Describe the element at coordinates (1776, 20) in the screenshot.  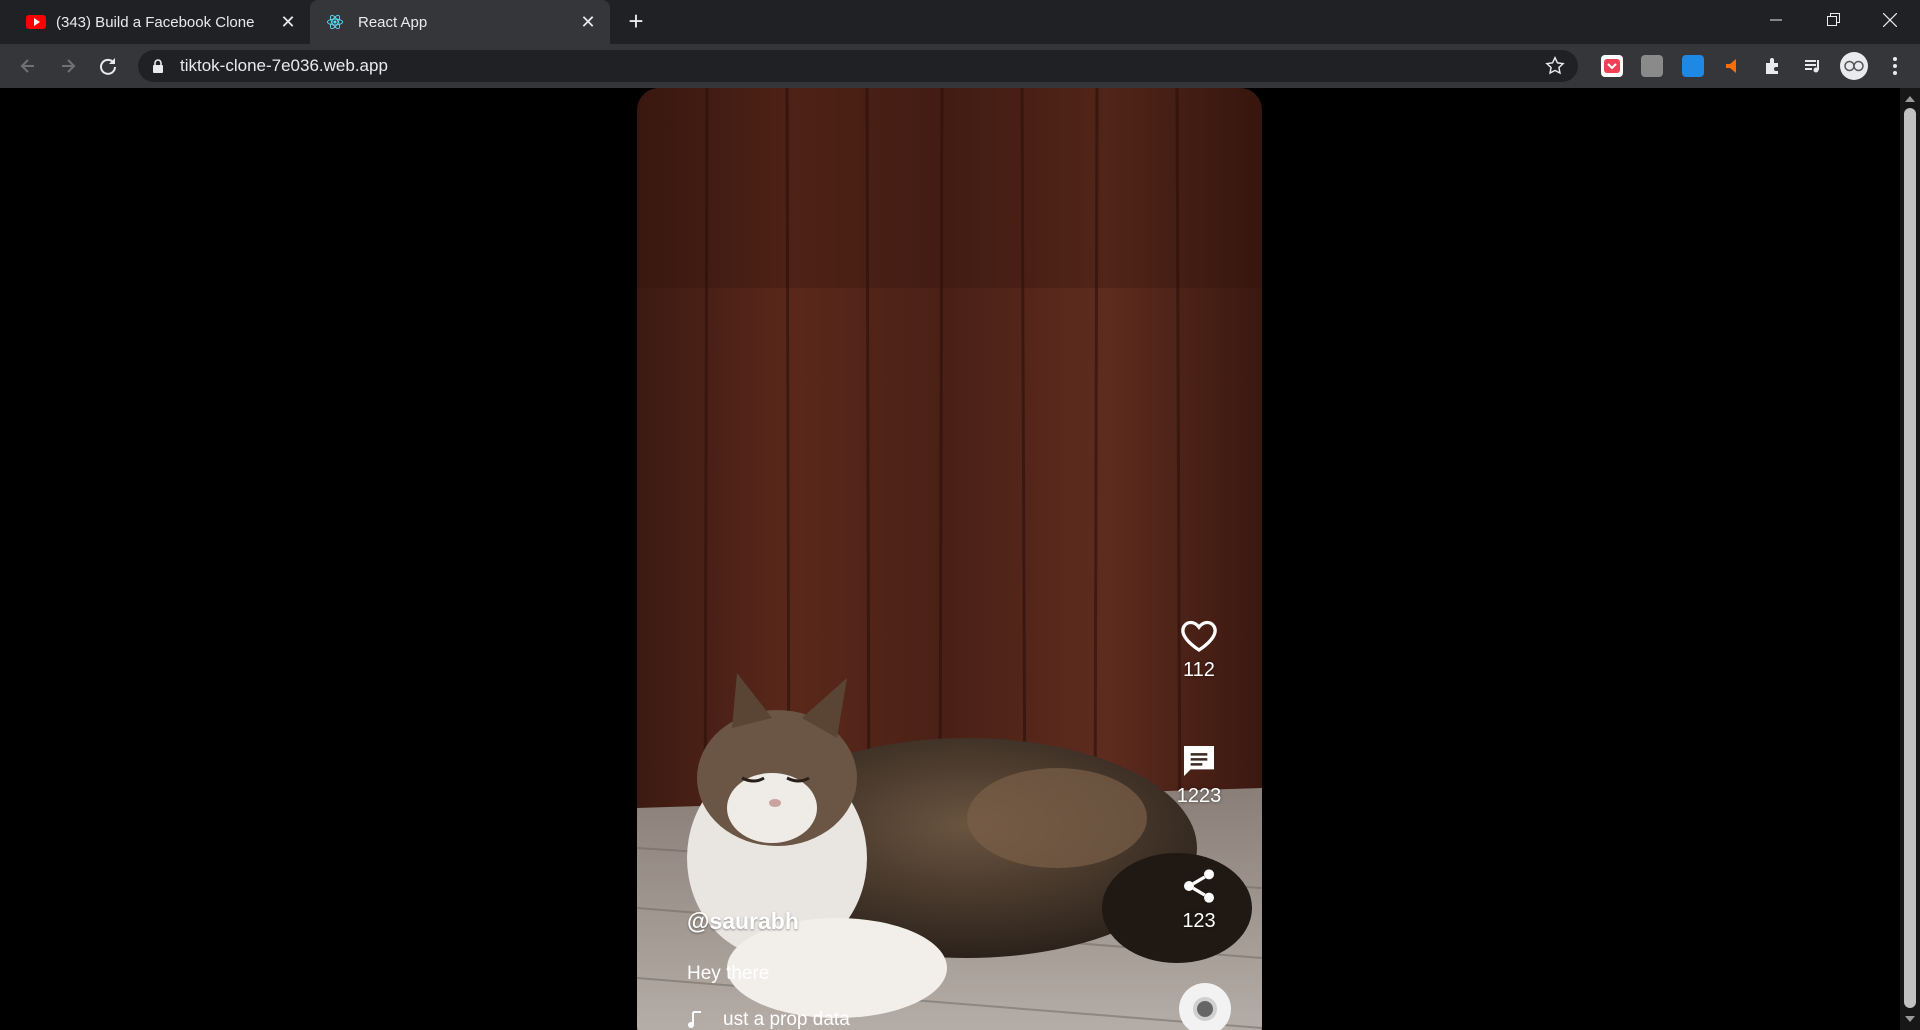
I see `minimize-icon` at that location.